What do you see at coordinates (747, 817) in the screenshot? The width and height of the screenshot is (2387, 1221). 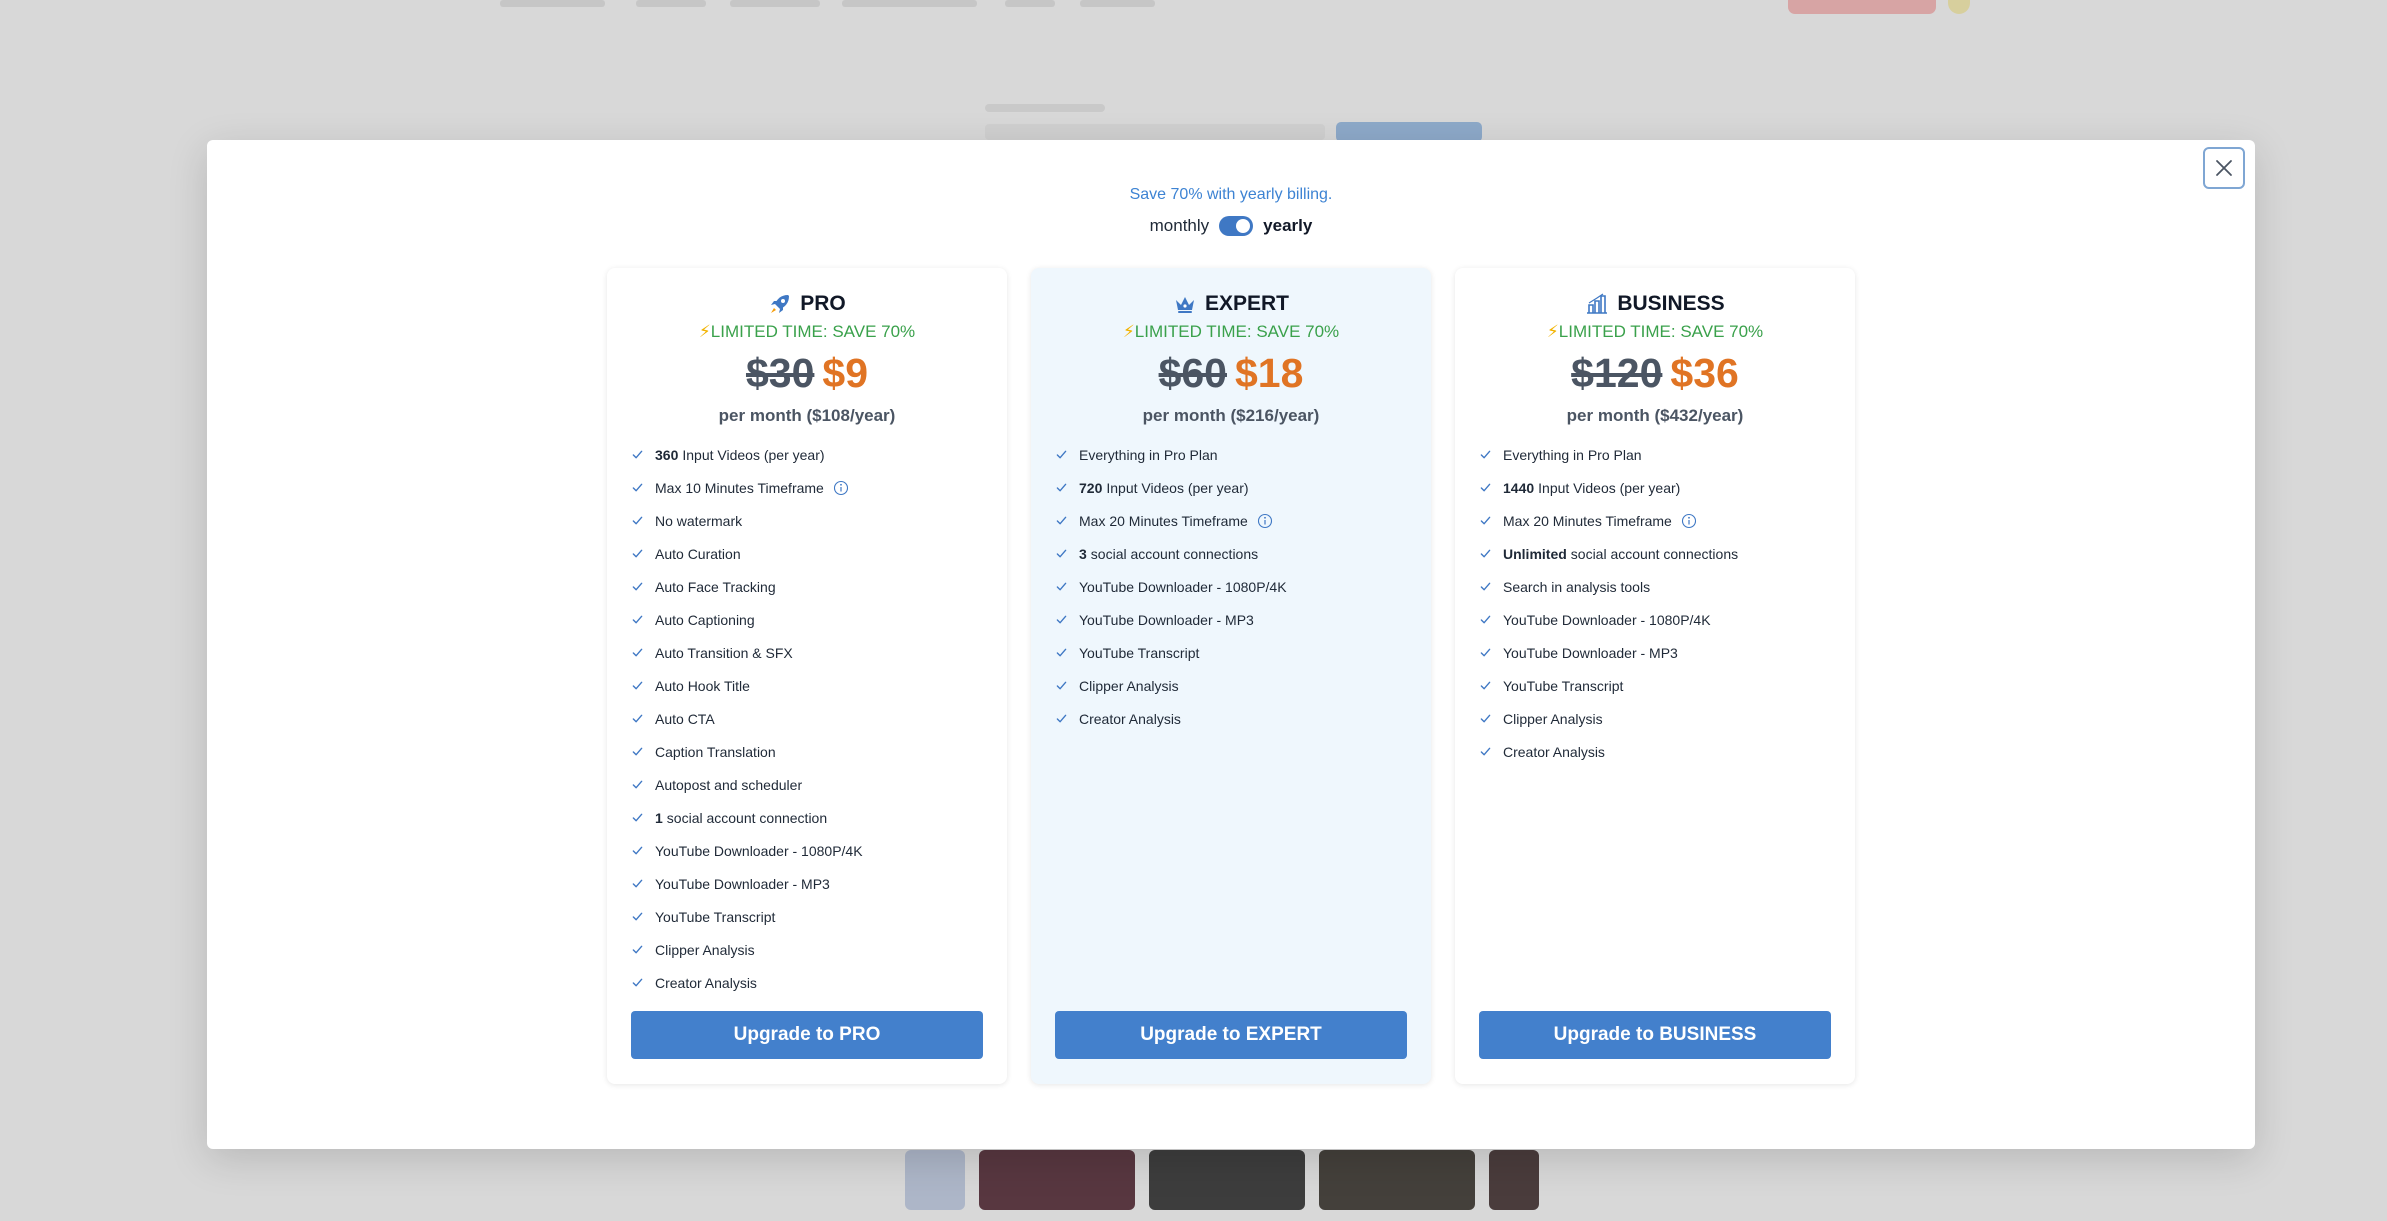 I see `feature-text: social account connection` at bounding box center [747, 817].